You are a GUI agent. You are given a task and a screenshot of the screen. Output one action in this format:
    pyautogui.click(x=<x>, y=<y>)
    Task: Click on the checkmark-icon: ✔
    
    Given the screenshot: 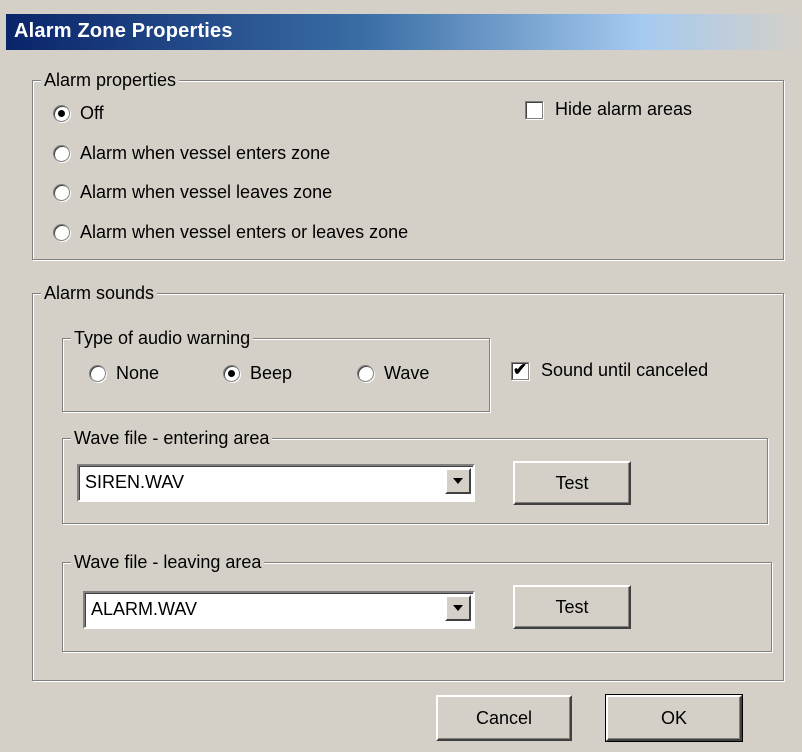 What is the action you would take?
    pyautogui.click(x=520, y=369)
    